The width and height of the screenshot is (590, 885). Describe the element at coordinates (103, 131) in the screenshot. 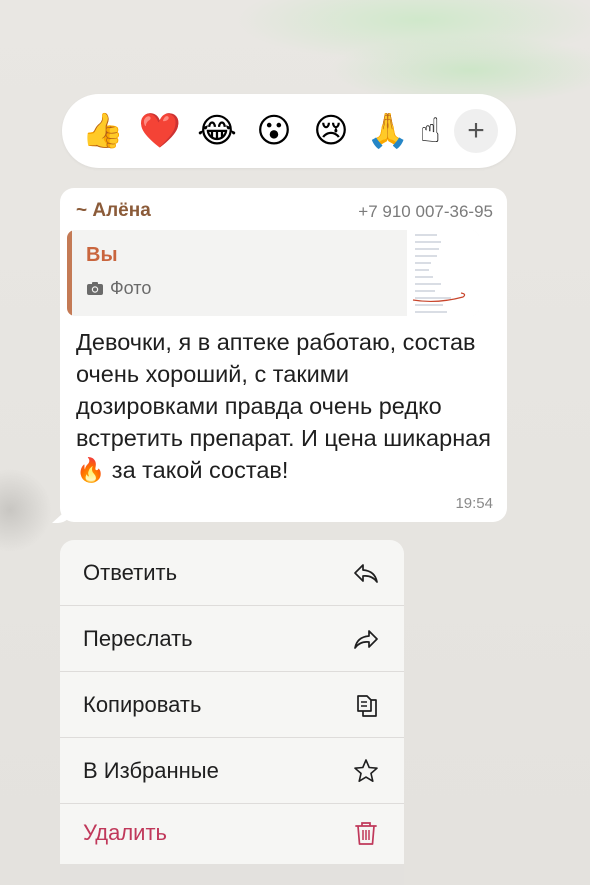

I see `reaction-thumbs-up: 👍` at that location.